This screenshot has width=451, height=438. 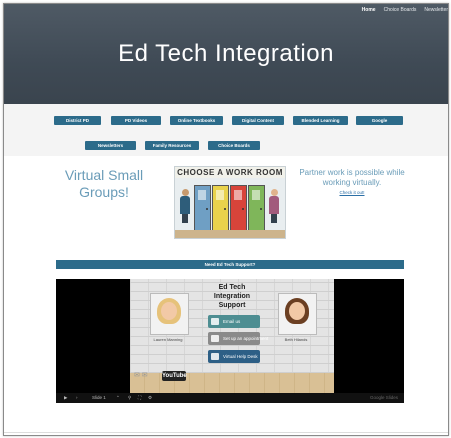 I want to click on top-nav: Home Choice Boards Newsletter, so click(x=405, y=10).